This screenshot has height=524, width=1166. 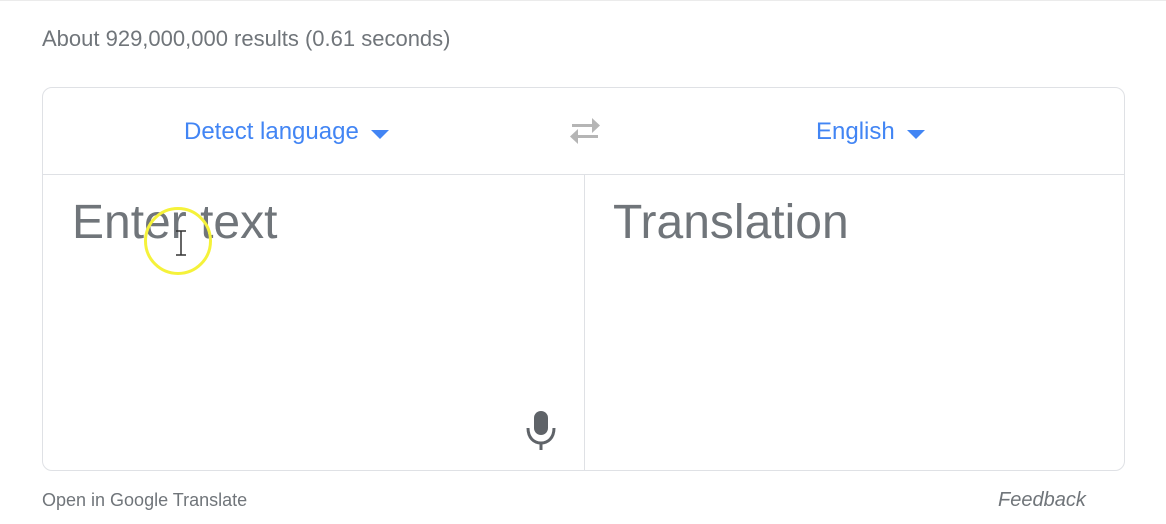 What do you see at coordinates (855, 131) in the screenshot?
I see `target-language-label: English` at bounding box center [855, 131].